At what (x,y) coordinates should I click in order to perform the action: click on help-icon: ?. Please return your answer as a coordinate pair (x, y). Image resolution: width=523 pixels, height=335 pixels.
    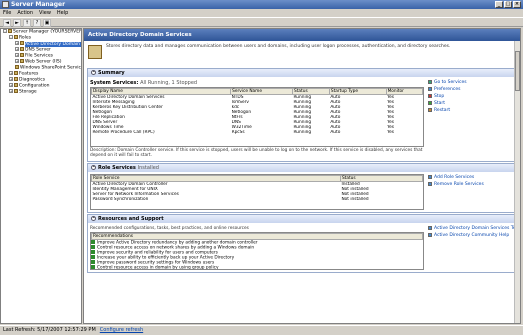
    Looking at the image, I should click on (37, 23).